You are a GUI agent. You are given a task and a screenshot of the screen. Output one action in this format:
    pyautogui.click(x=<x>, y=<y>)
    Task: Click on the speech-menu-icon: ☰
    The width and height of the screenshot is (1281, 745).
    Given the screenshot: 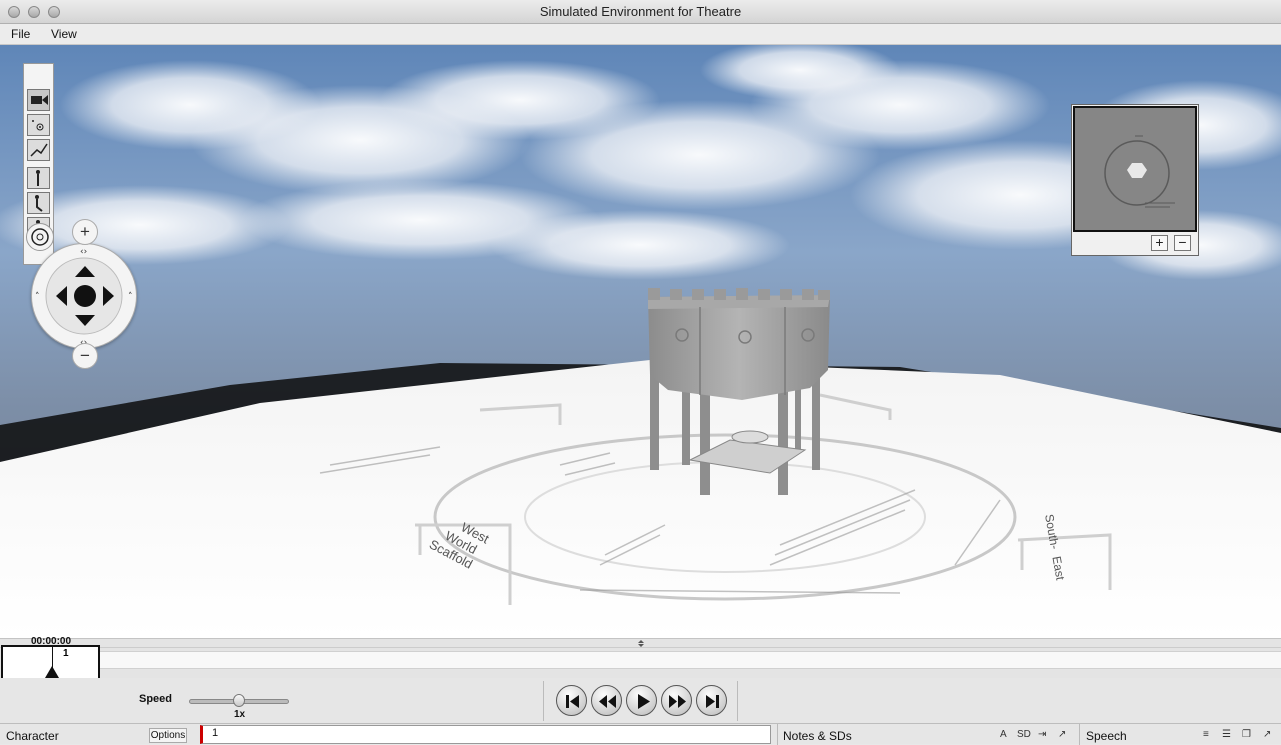 What is the action you would take?
    pyautogui.click(x=1226, y=734)
    